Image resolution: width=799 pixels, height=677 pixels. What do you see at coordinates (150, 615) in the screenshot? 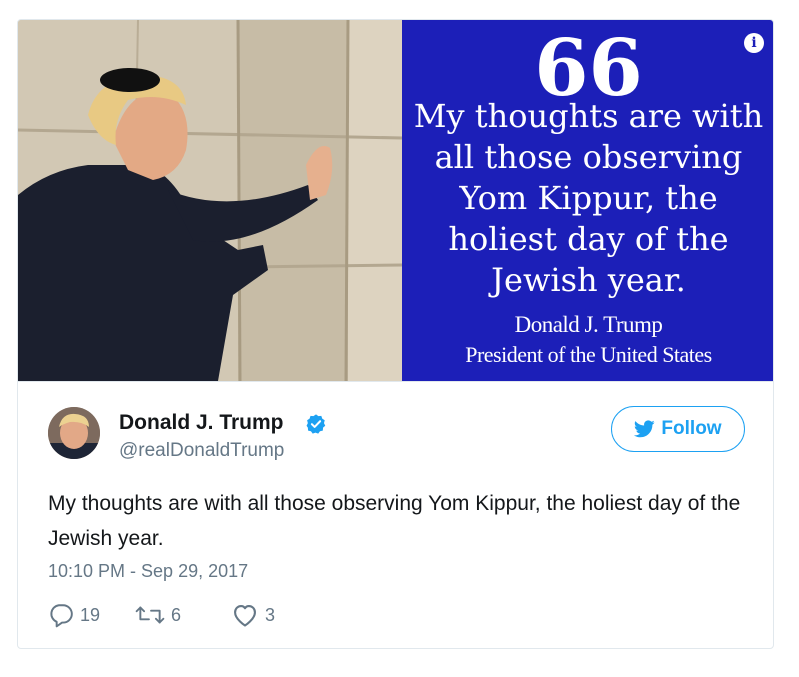
I see `retweet-icon` at bounding box center [150, 615].